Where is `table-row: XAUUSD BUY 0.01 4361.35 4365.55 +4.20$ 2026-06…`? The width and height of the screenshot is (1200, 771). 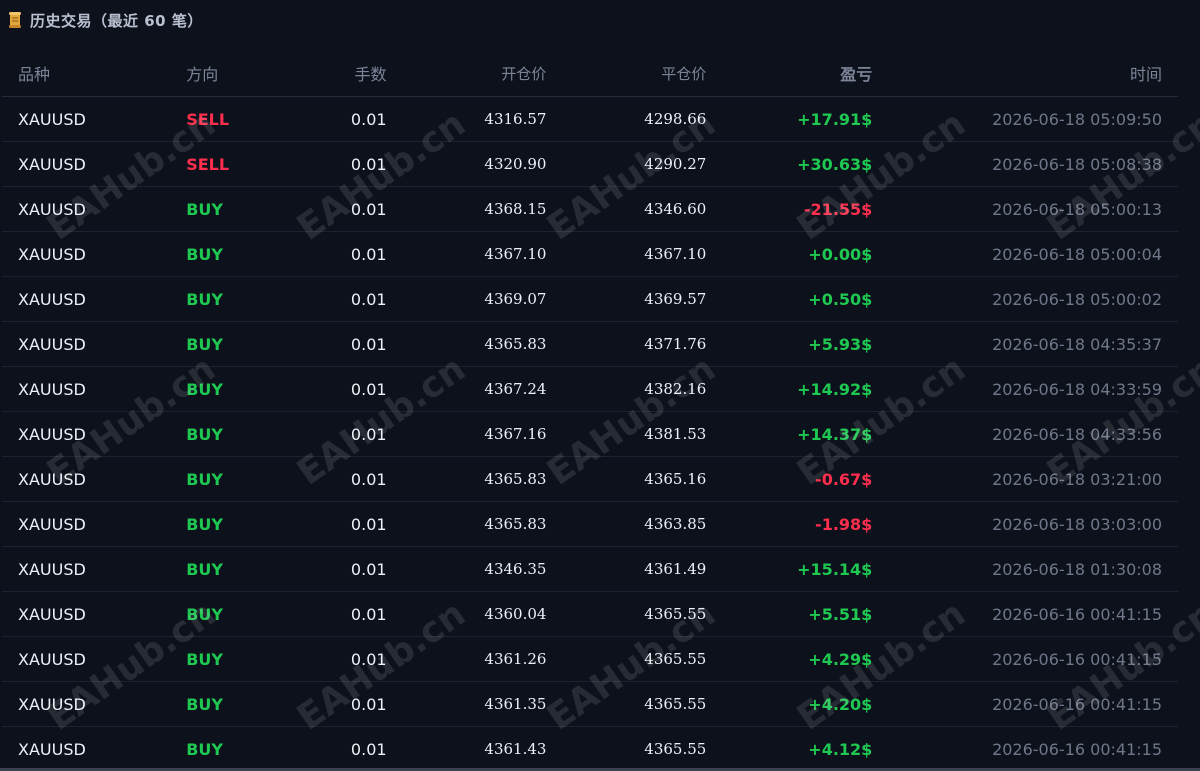 table-row: XAUUSD BUY 0.01 4361.35 4365.55 +4.20$ 2026-06… is located at coordinates (590, 704).